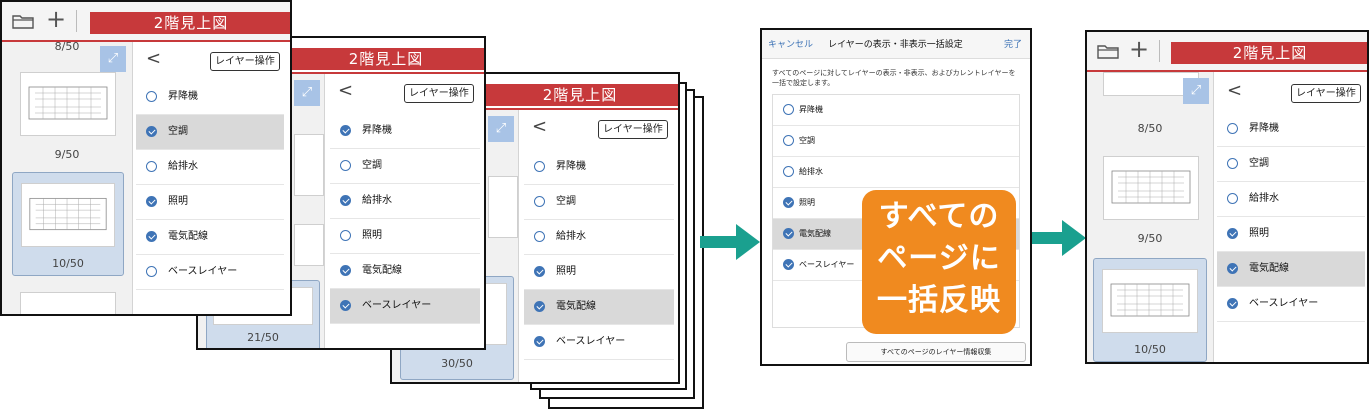 Image resolution: width=1371 pixels, height=410 pixels. Describe the element at coordinates (939, 300) in the screenshot. I see `callout-line: 一括反映` at that location.